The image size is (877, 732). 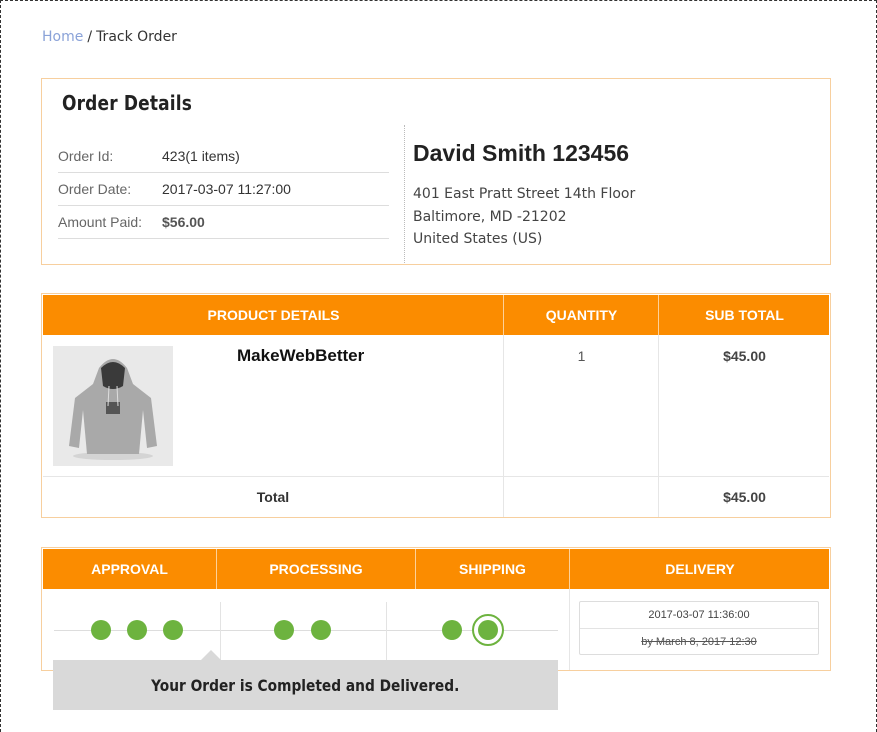 What do you see at coordinates (700, 569) in the screenshot?
I see `step-delivery: DELIVERY` at bounding box center [700, 569].